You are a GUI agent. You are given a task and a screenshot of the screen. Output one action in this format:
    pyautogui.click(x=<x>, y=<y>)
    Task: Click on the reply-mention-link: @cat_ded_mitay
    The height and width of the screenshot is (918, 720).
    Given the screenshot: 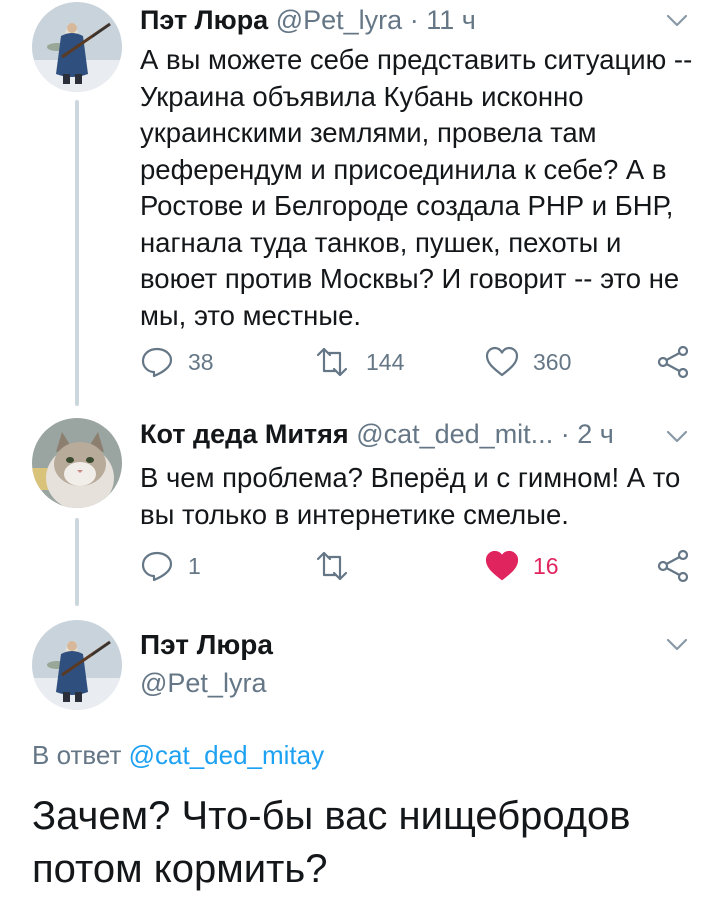 What is the action you would take?
    pyautogui.click(x=227, y=755)
    